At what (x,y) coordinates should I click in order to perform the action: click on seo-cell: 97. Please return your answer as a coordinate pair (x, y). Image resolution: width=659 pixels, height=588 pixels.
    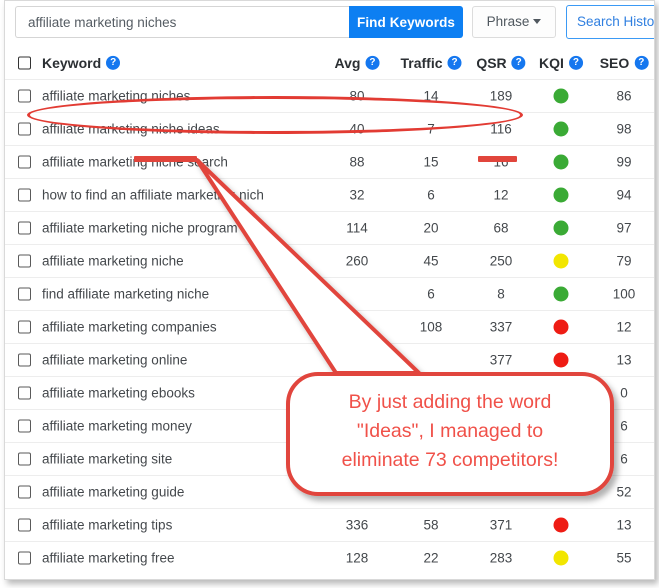
    Looking at the image, I should click on (624, 228).